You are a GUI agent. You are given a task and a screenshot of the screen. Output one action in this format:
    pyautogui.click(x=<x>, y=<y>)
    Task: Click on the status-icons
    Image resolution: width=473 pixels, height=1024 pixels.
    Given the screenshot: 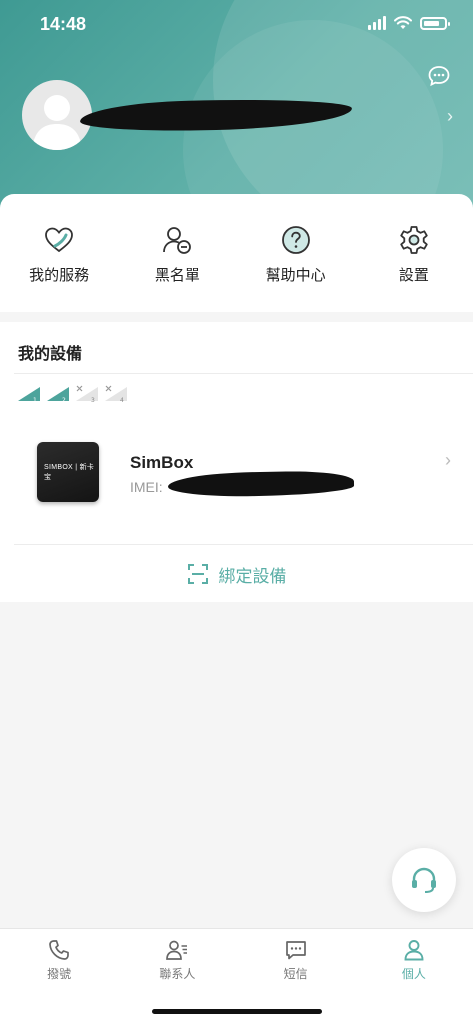 What is the action you would take?
    pyautogui.click(x=409, y=23)
    